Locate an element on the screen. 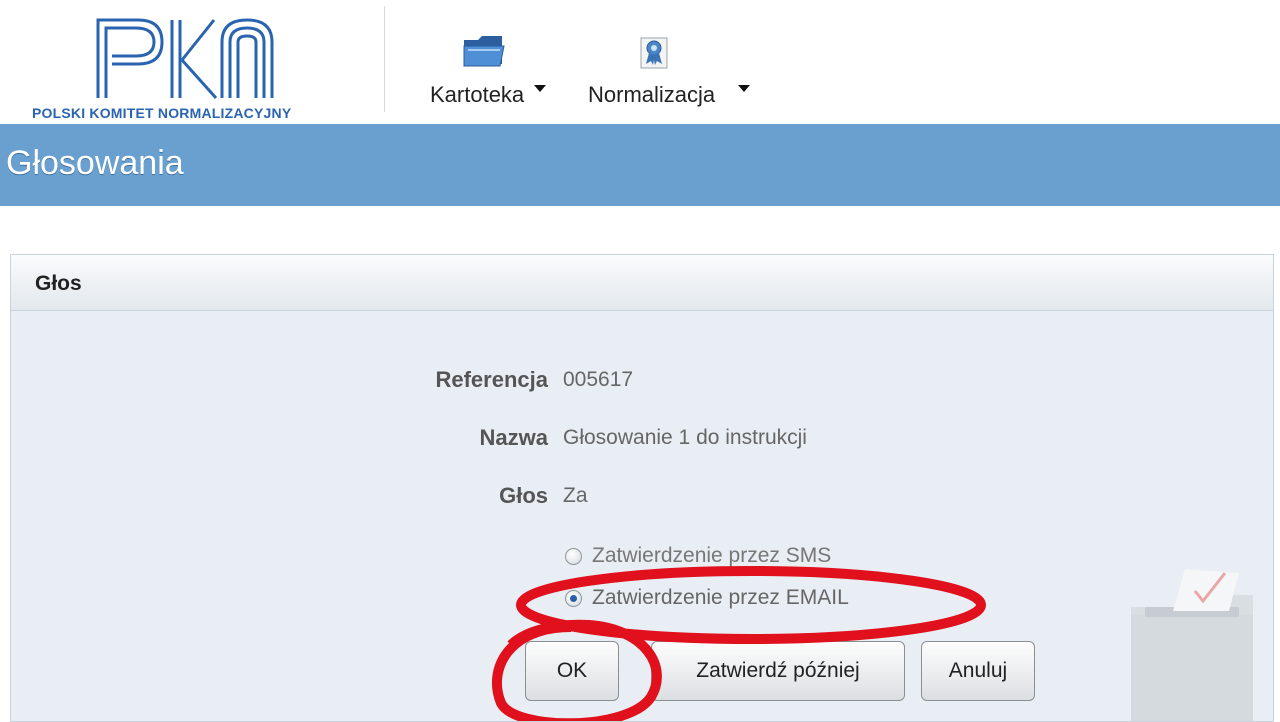  pkn-logo: POLSKI KOMITET NORMALIZACYJNY is located at coordinates (192, 68).